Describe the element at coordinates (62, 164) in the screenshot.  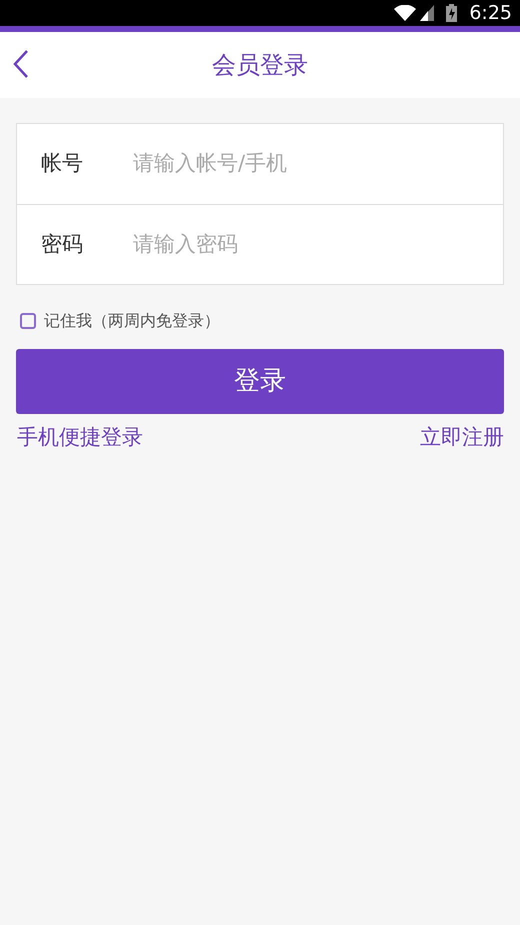
I see `field-label: 帐号` at that location.